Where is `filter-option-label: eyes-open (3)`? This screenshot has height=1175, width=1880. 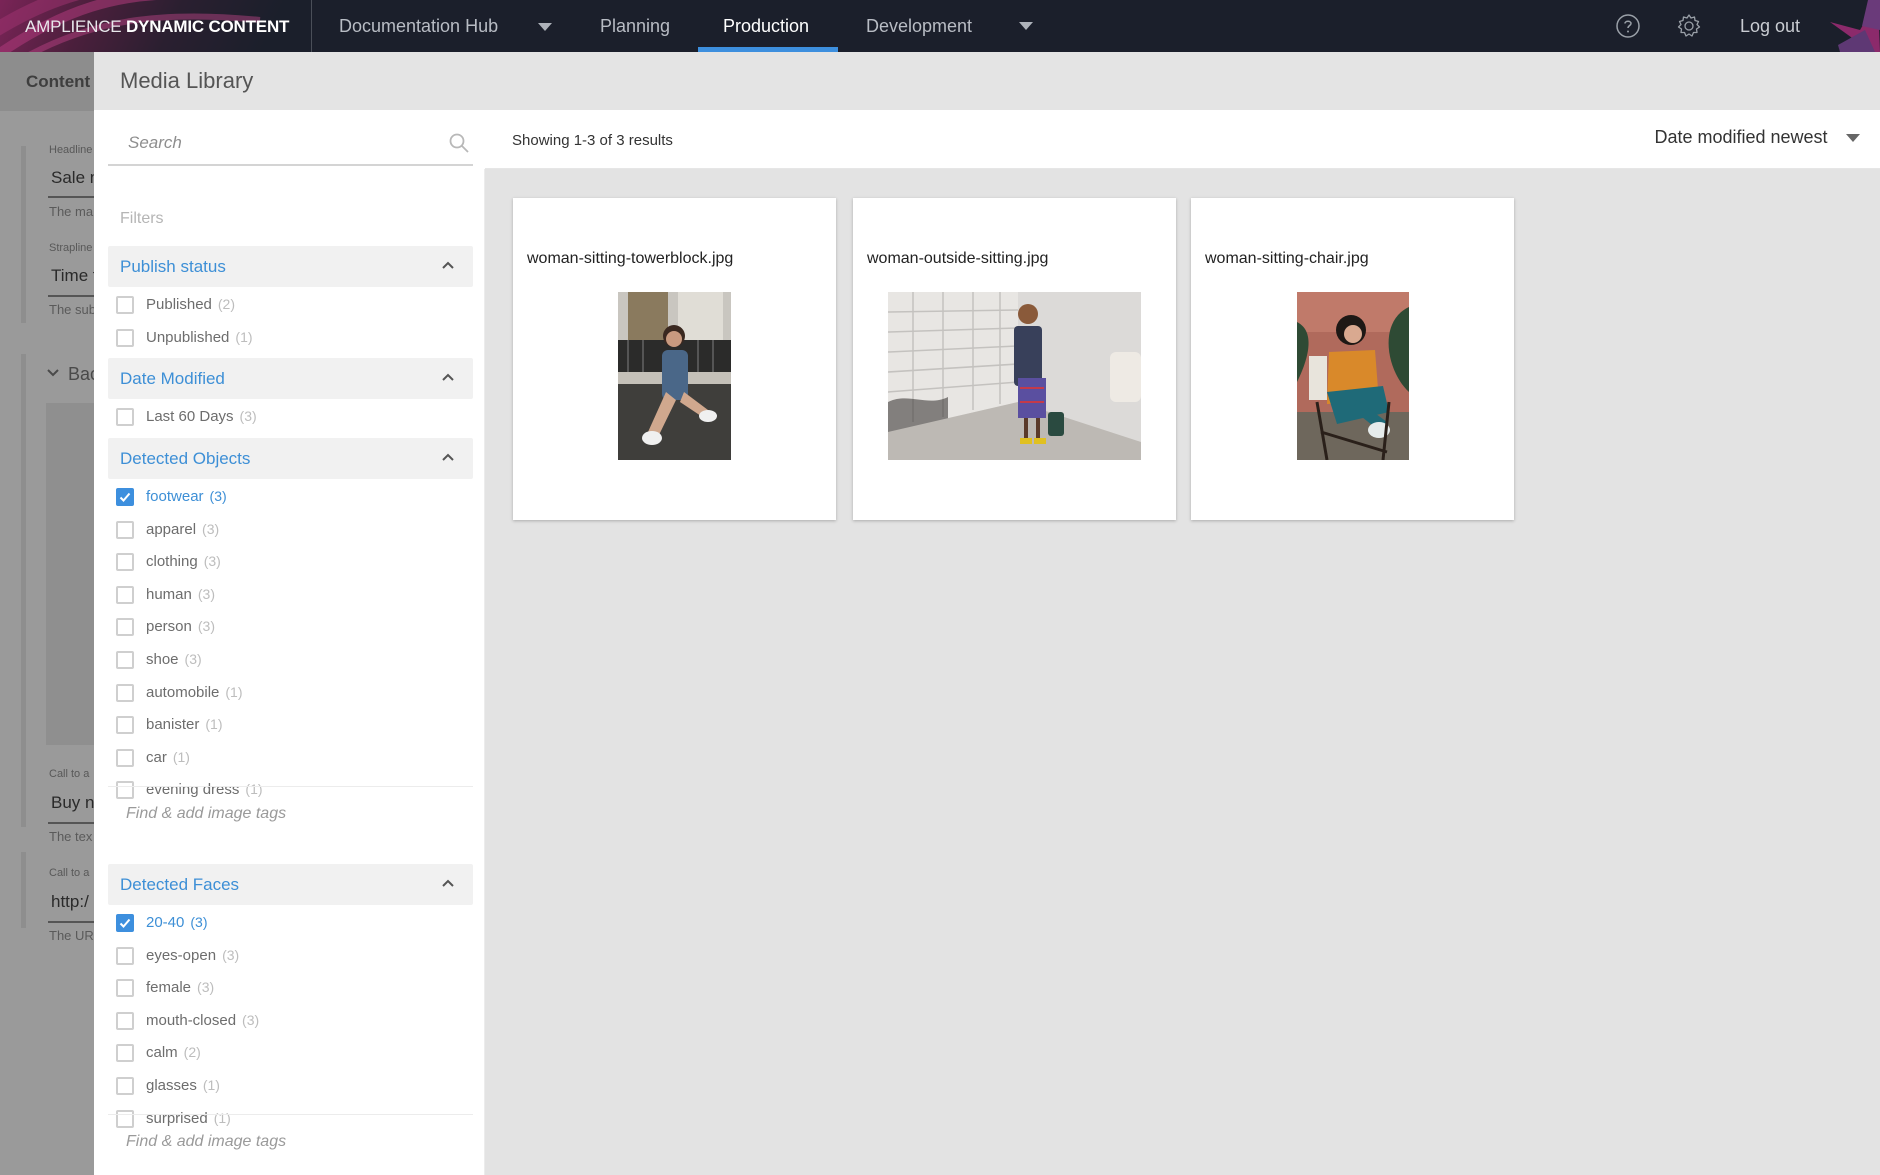
filter-option-label: eyes-open (3) is located at coordinates (192, 955).